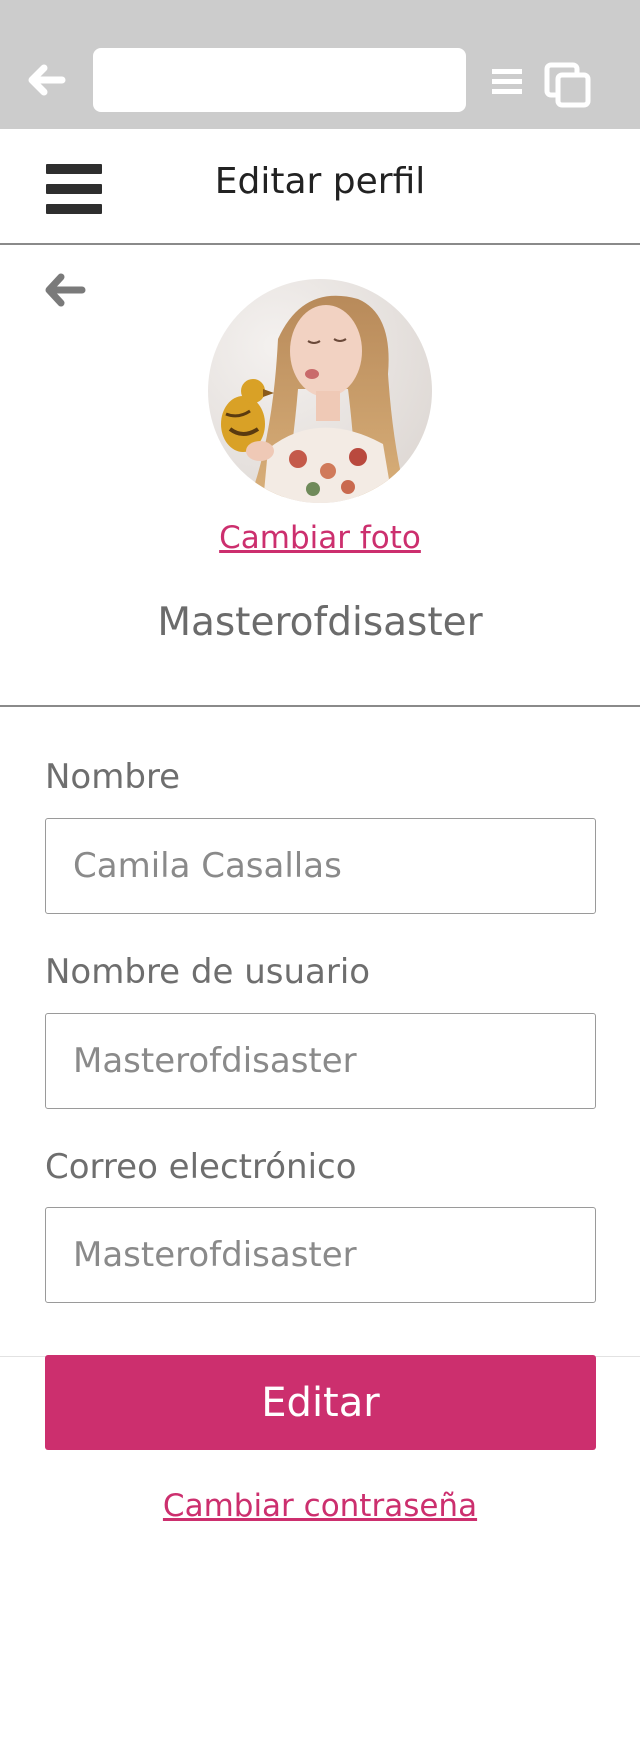 The image size is (640, 1744). I want to click on app-header: Editar perfil, so click(320, 187).